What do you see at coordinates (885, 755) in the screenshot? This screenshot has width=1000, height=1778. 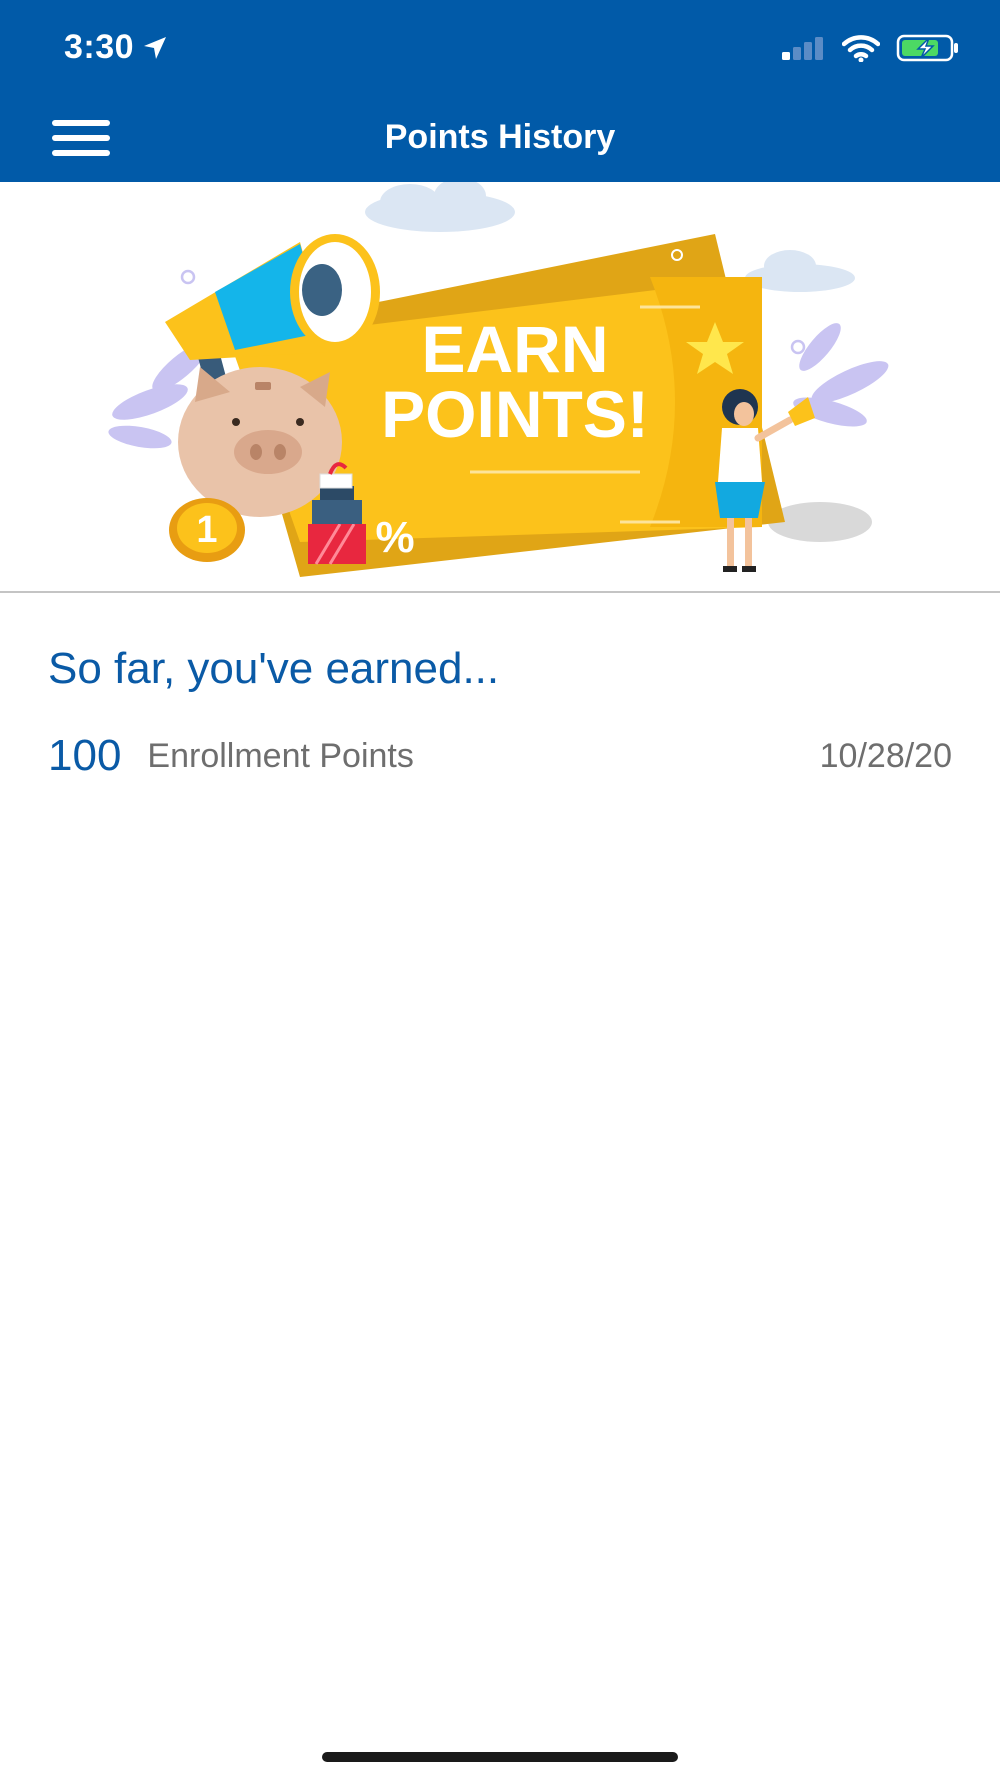 I see `points-date: 10/28/20` at bounding box center [885, 755].